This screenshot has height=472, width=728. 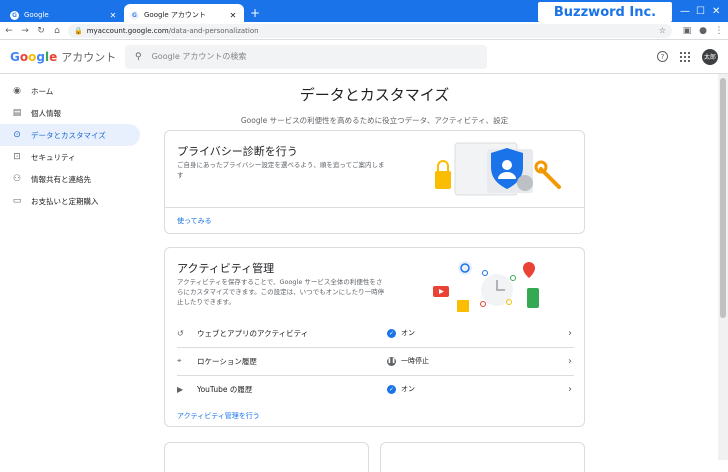 What do you see at coordinates (180, 175) in the screenshot?
I see `privacy-card-desc-line2: す` at bounding box center [180, 175].